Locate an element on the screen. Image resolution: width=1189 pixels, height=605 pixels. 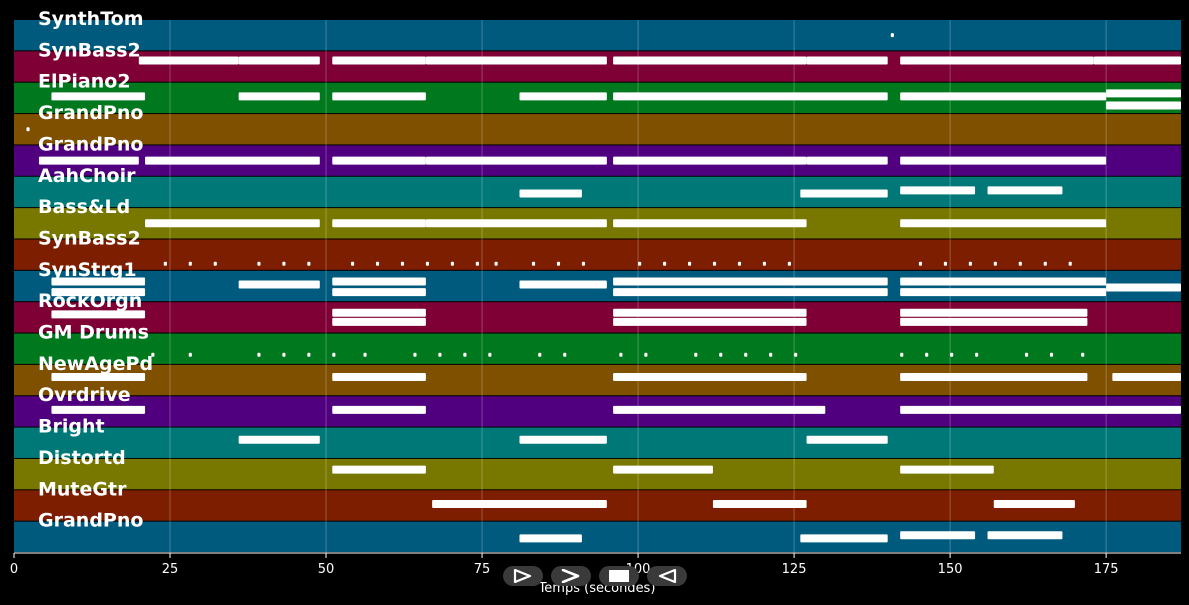
x-tick-label: 25 is located at coordinates (170, 569).